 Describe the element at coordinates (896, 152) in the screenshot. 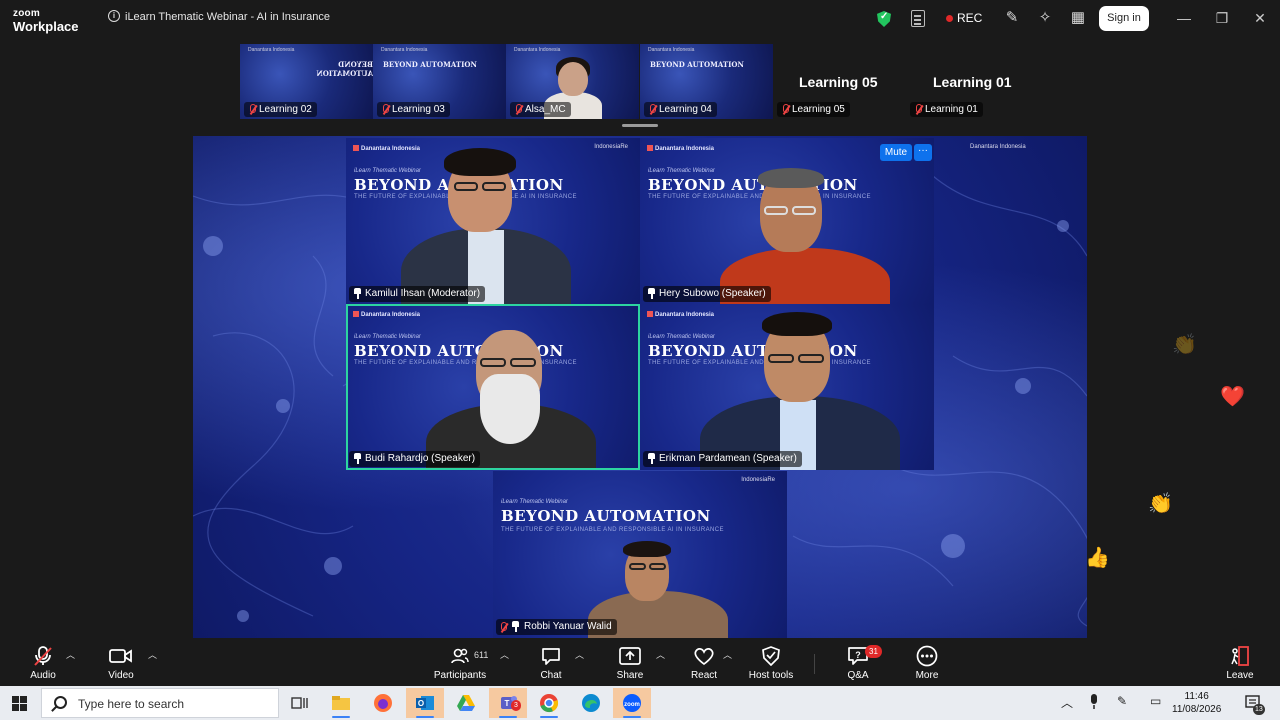

I see `mute-participant-button: Mute` at that location.